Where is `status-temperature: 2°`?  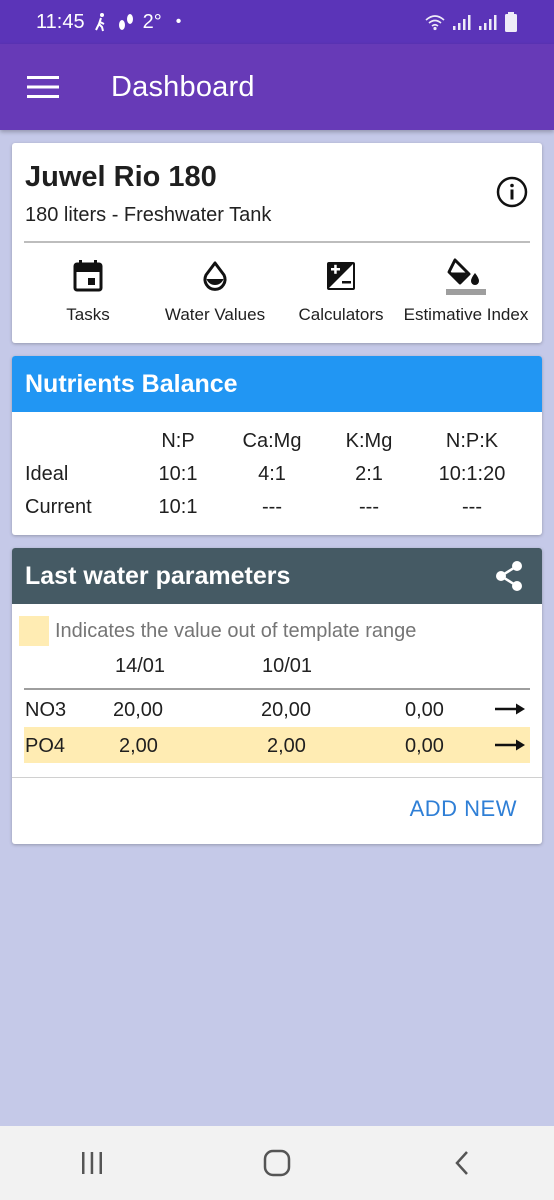
status-temperature: 2° is located at coordinates (152, 21).